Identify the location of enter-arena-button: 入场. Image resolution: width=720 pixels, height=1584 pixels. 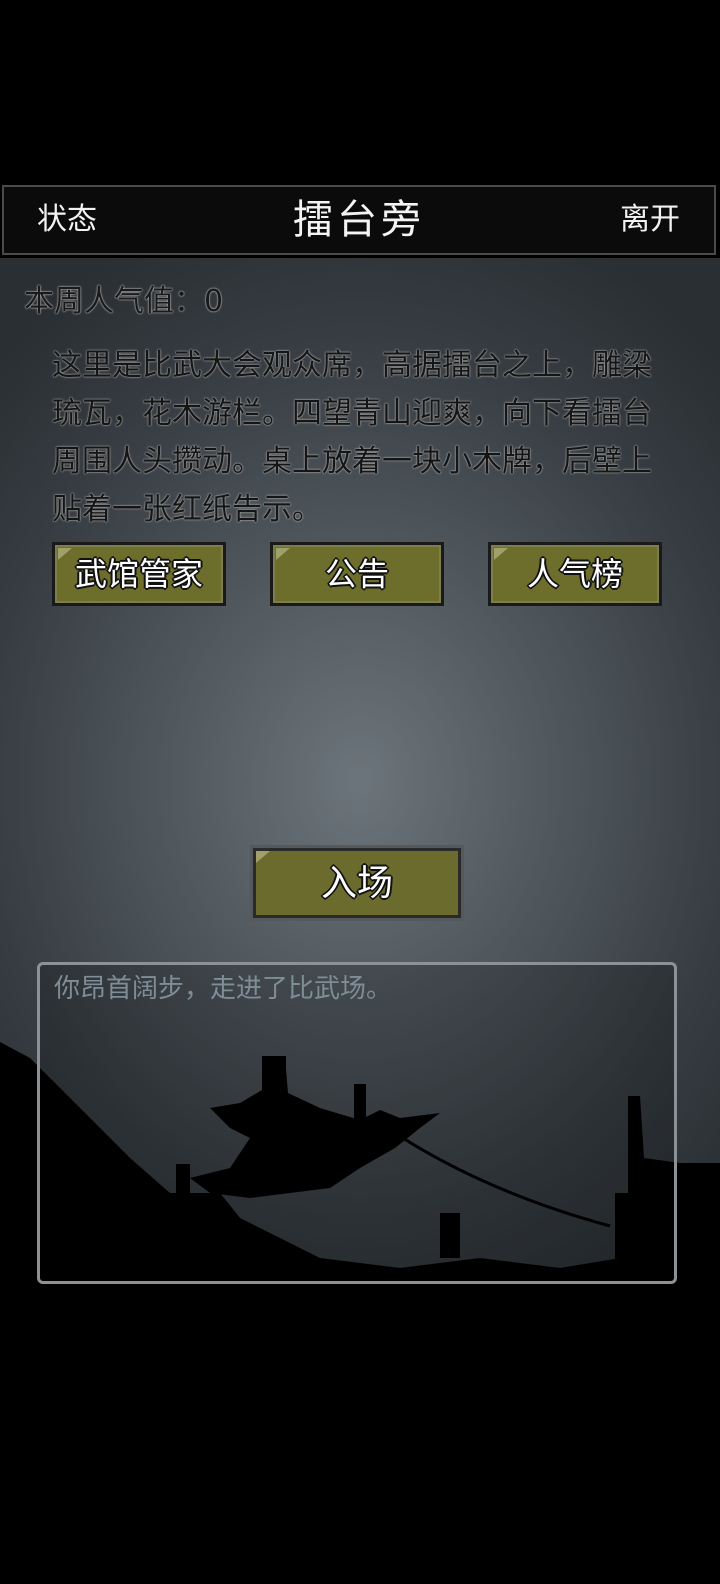
(357, 883).